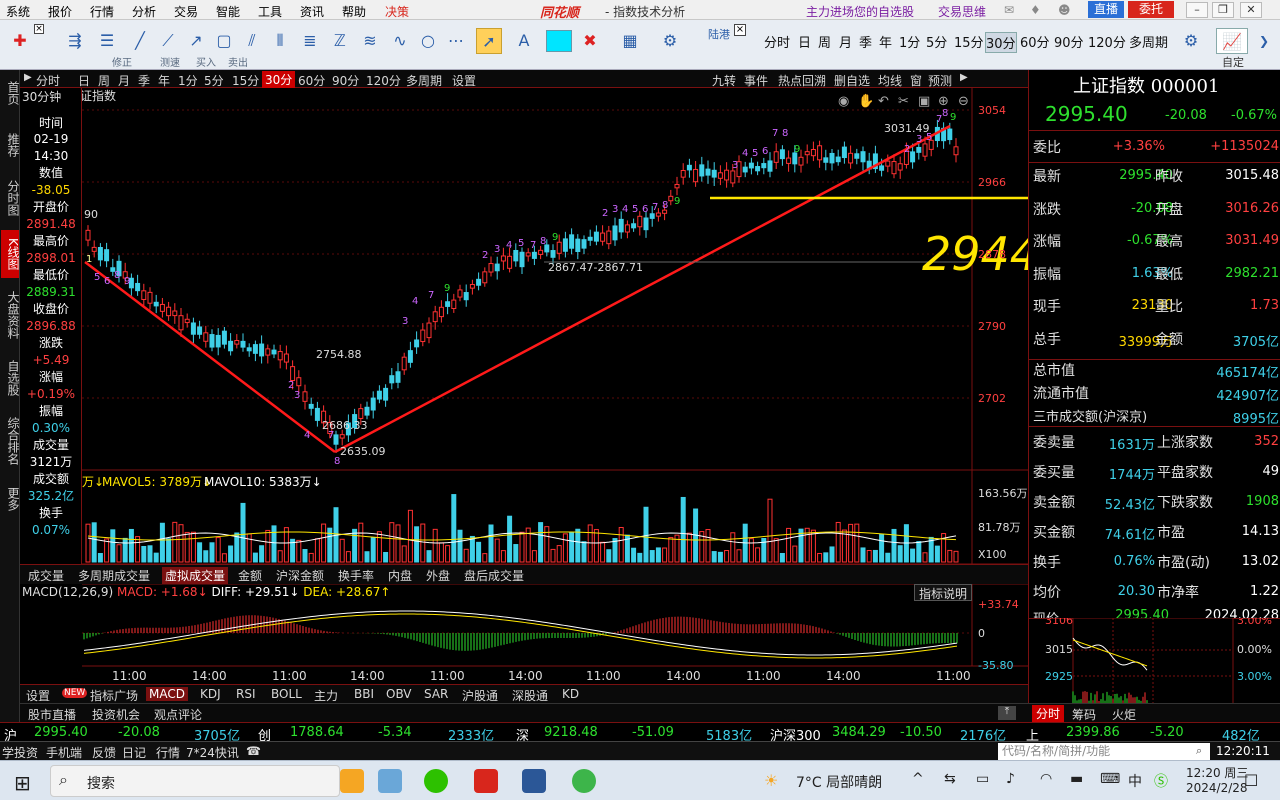 This screenshot has height=800, width=1280. I want to click on ime-indicator: 中, so click(1135, 781).